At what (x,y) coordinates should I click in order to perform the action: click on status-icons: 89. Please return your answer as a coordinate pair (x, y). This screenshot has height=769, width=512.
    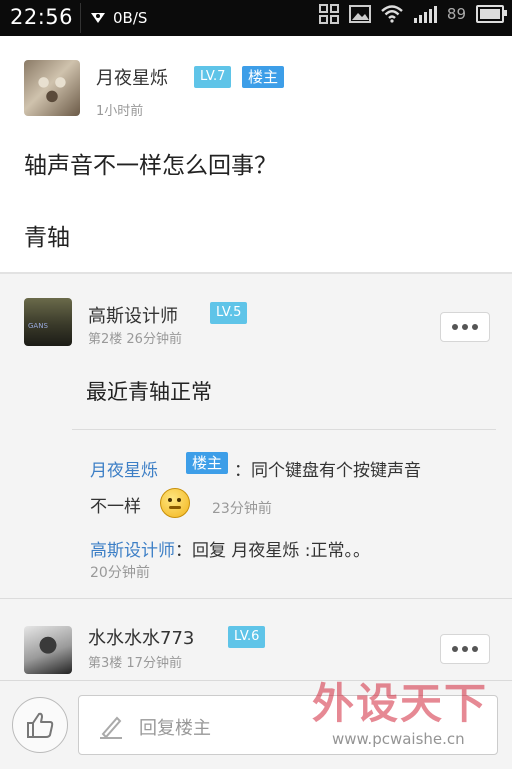
    Looking at the image, I should click on (412, 14).